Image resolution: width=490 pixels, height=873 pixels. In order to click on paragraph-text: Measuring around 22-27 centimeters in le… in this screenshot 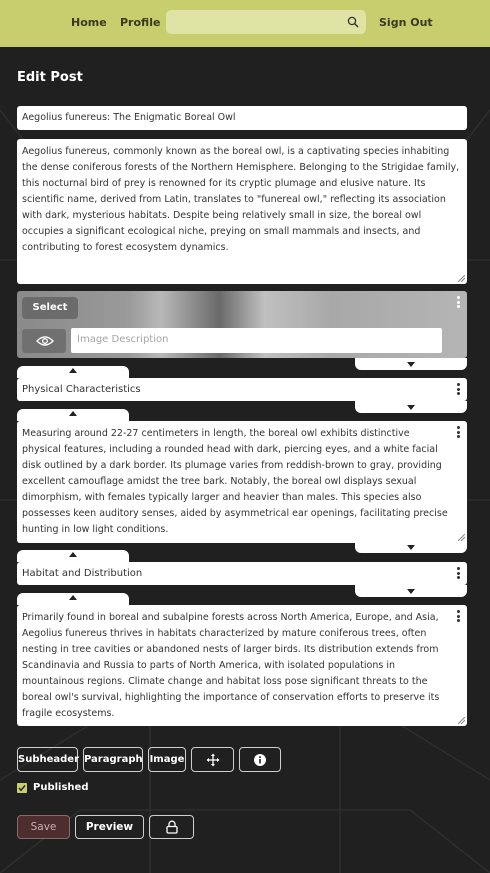, I will do `click(235, 481)`.